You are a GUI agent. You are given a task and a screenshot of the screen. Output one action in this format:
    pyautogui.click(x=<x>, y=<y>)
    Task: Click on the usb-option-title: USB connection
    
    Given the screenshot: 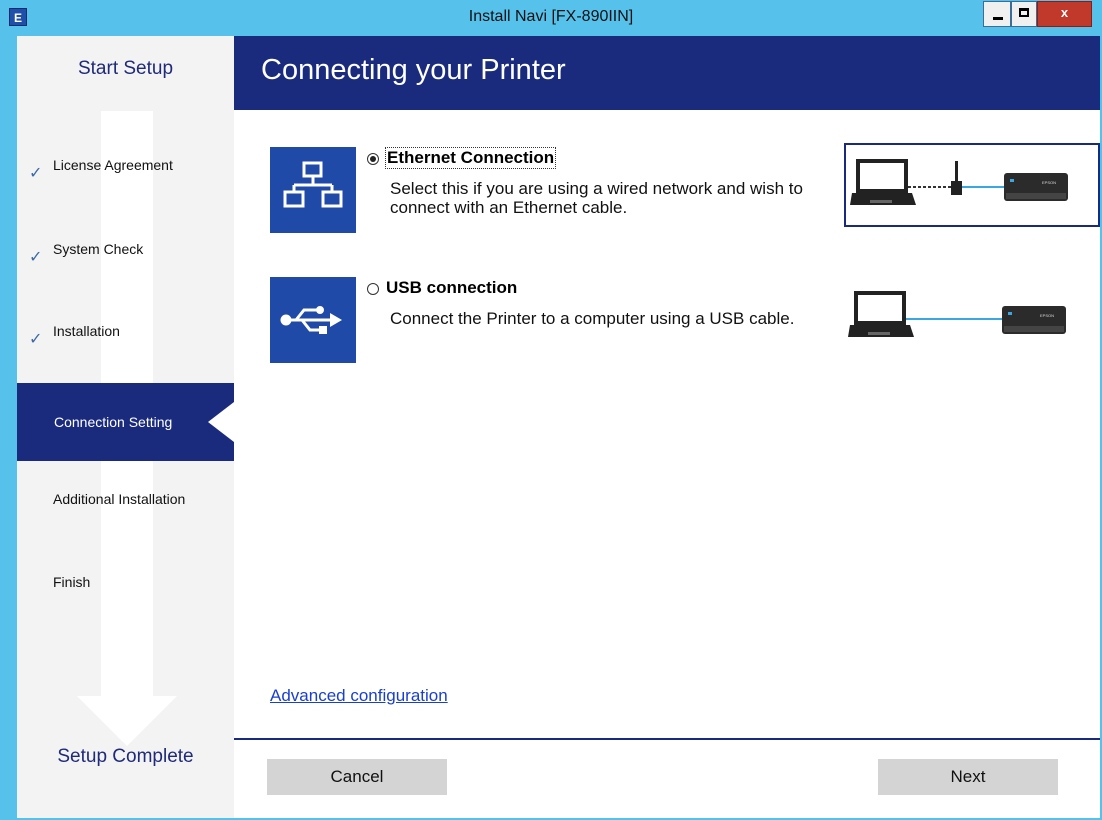 What is the action you would take?
    pyautogui.click(x=451, y=288)
    